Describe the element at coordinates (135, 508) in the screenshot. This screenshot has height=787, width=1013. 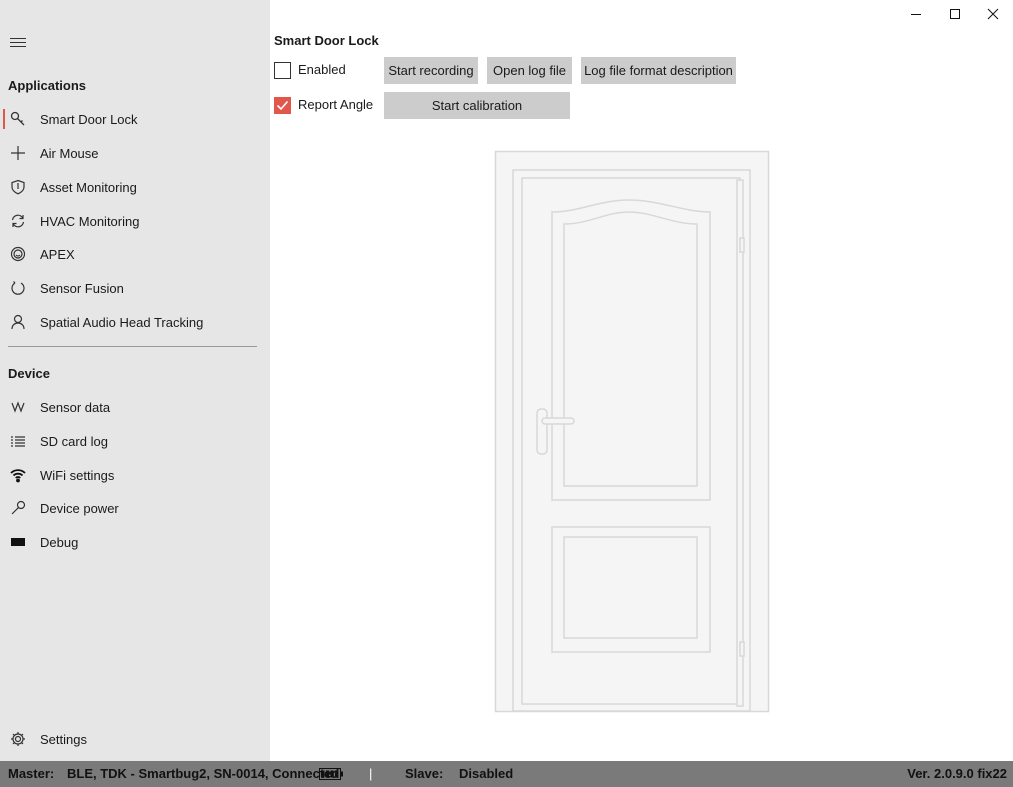
I see `nav-item-device-power: Device power` at that location.